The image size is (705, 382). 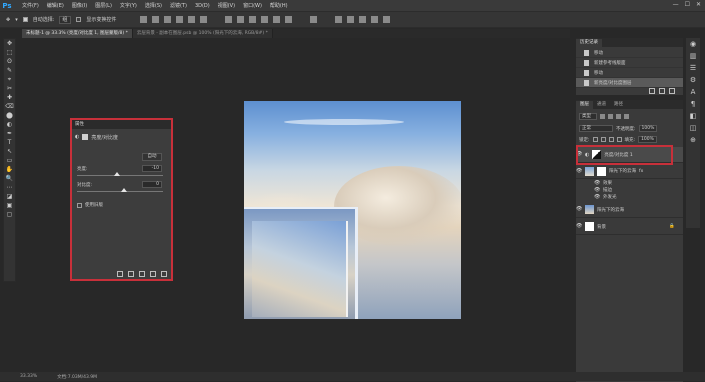 What do you see at coordinates (9, 97) in the screenshot?
I see `healing-tool-icon: ✚` at bounding box center [9, 97].